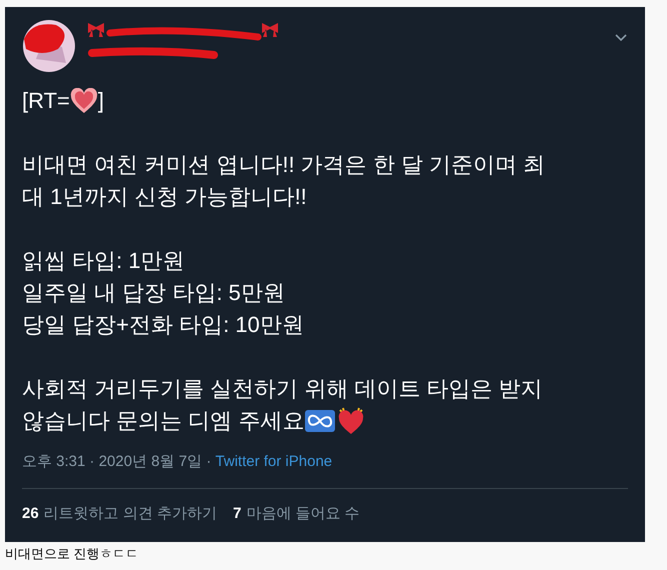 Image resolution: width=667 pixels, height=570 pixels. What do you see at coordinates (101, 101) in the screenshot?
I see `rt-text: ]` at bounding box center [101, 101].